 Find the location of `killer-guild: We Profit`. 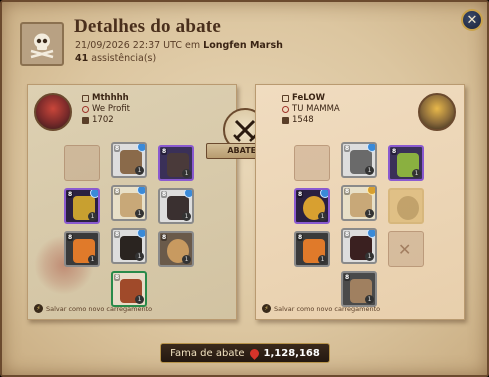

killer-guild: We Profit is located at coordinates (111, 109).